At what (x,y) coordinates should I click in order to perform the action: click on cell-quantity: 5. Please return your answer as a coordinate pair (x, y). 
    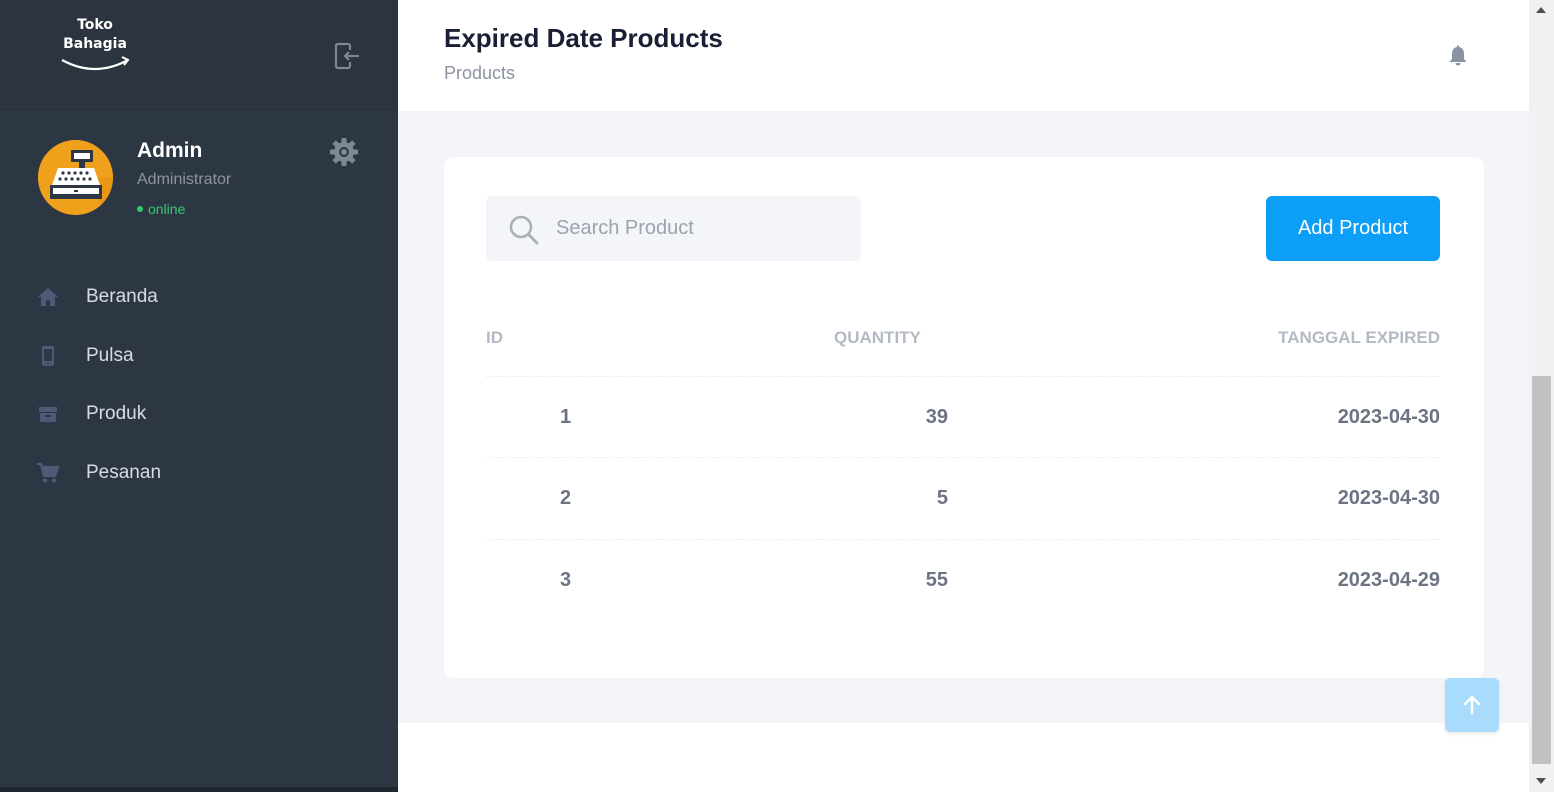
    Looking at the image, I should click on (942, 498).